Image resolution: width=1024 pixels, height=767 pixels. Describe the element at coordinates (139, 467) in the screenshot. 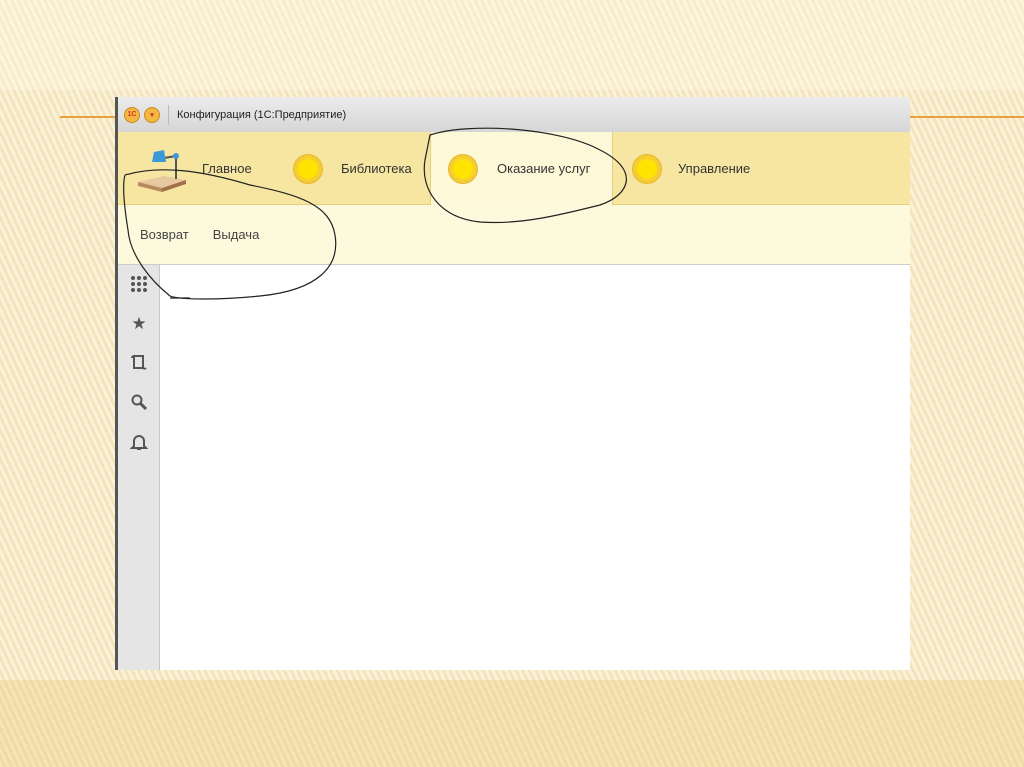

I see `tools-panel: ★` at that location.